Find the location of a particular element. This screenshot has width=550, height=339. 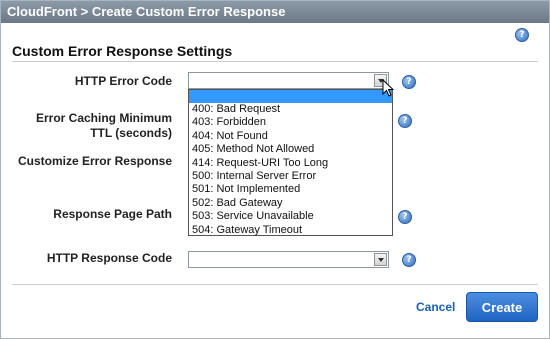

chevron-down-icon is located at coordinates (380, 259).